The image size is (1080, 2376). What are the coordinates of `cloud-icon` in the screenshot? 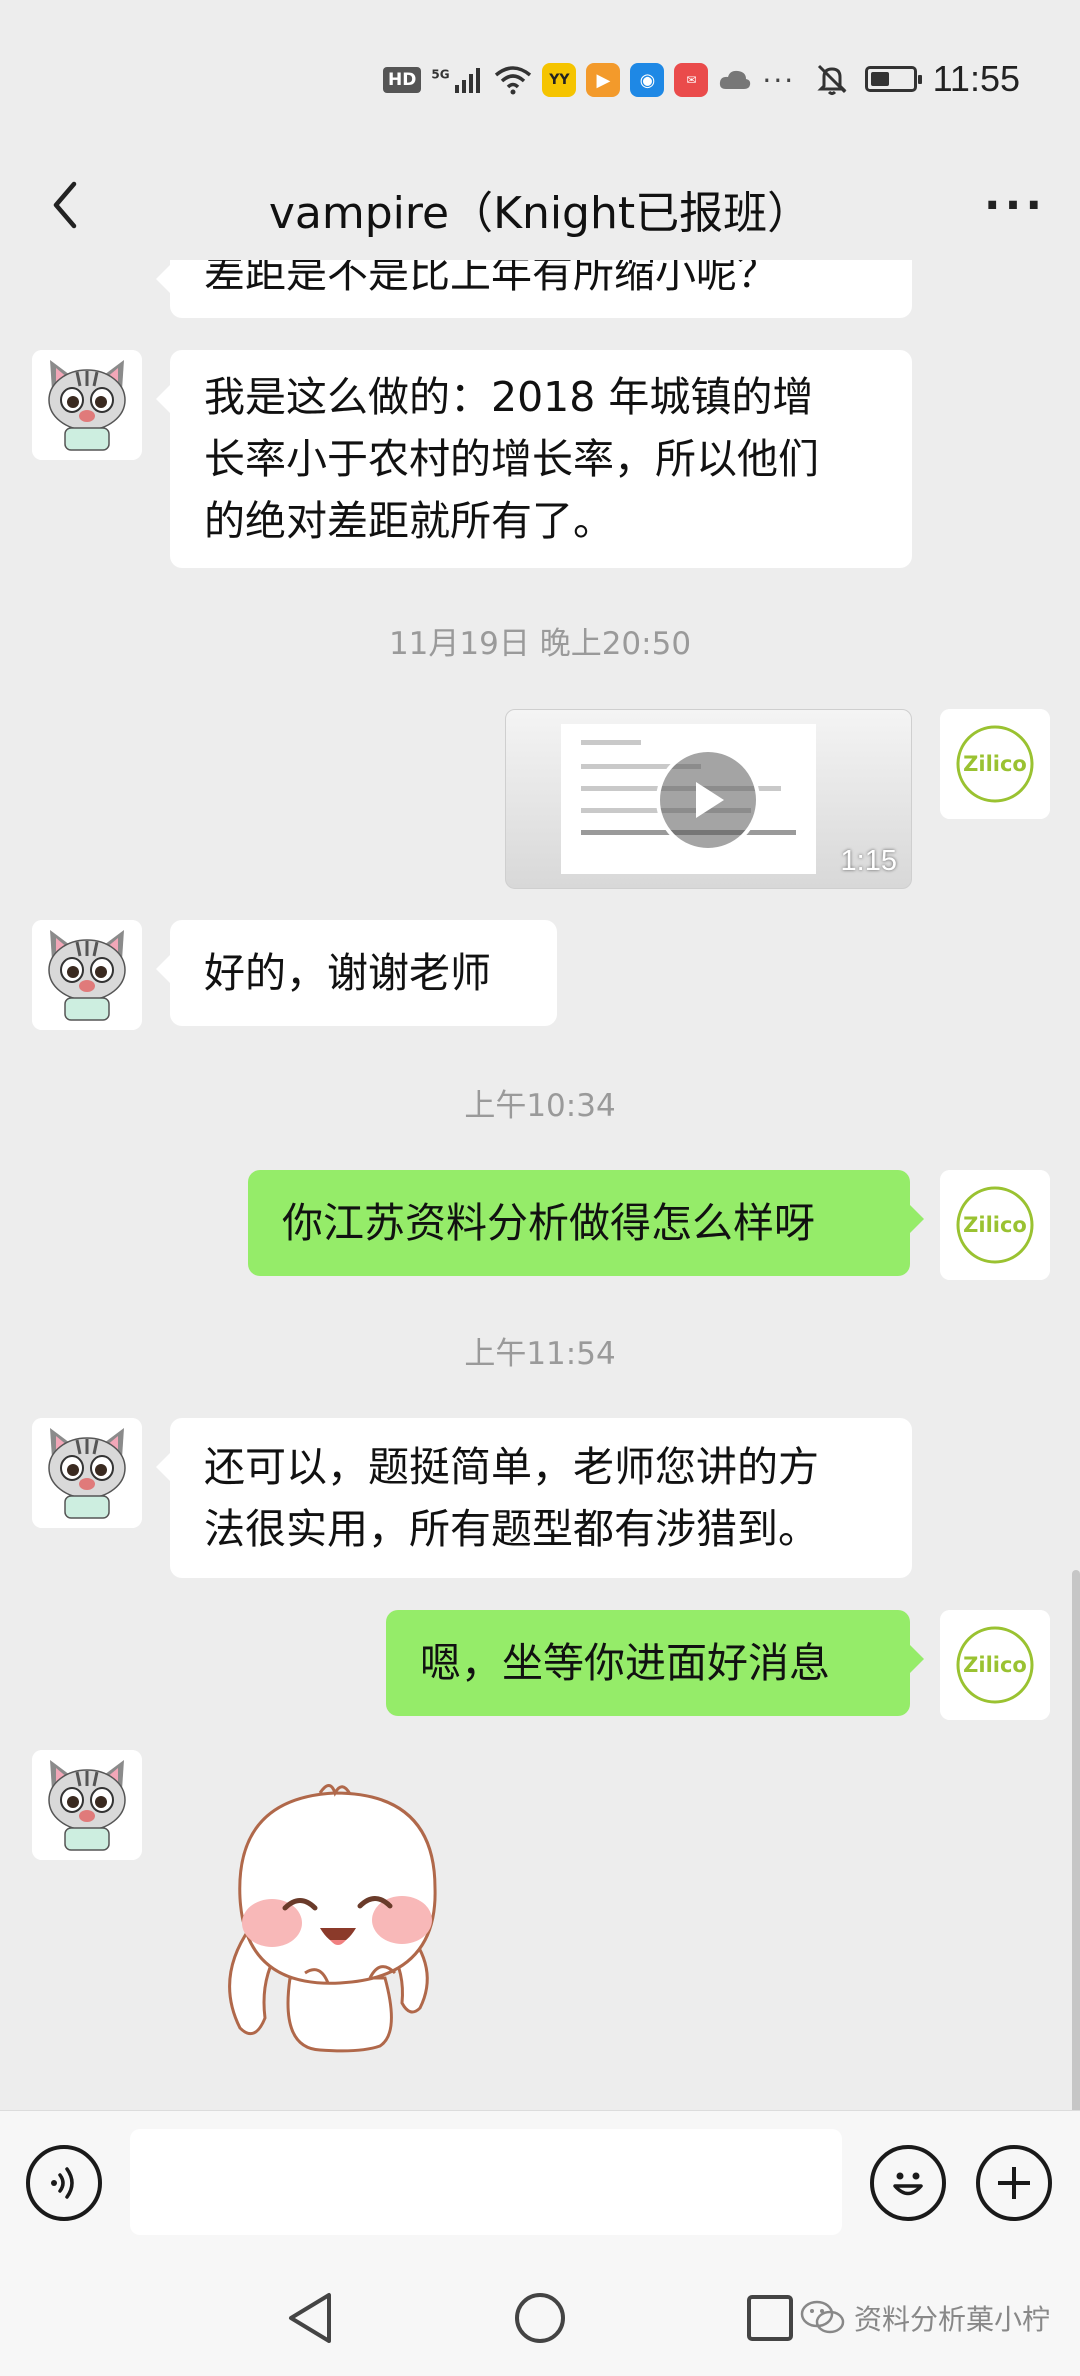 It's located at (735, 79).